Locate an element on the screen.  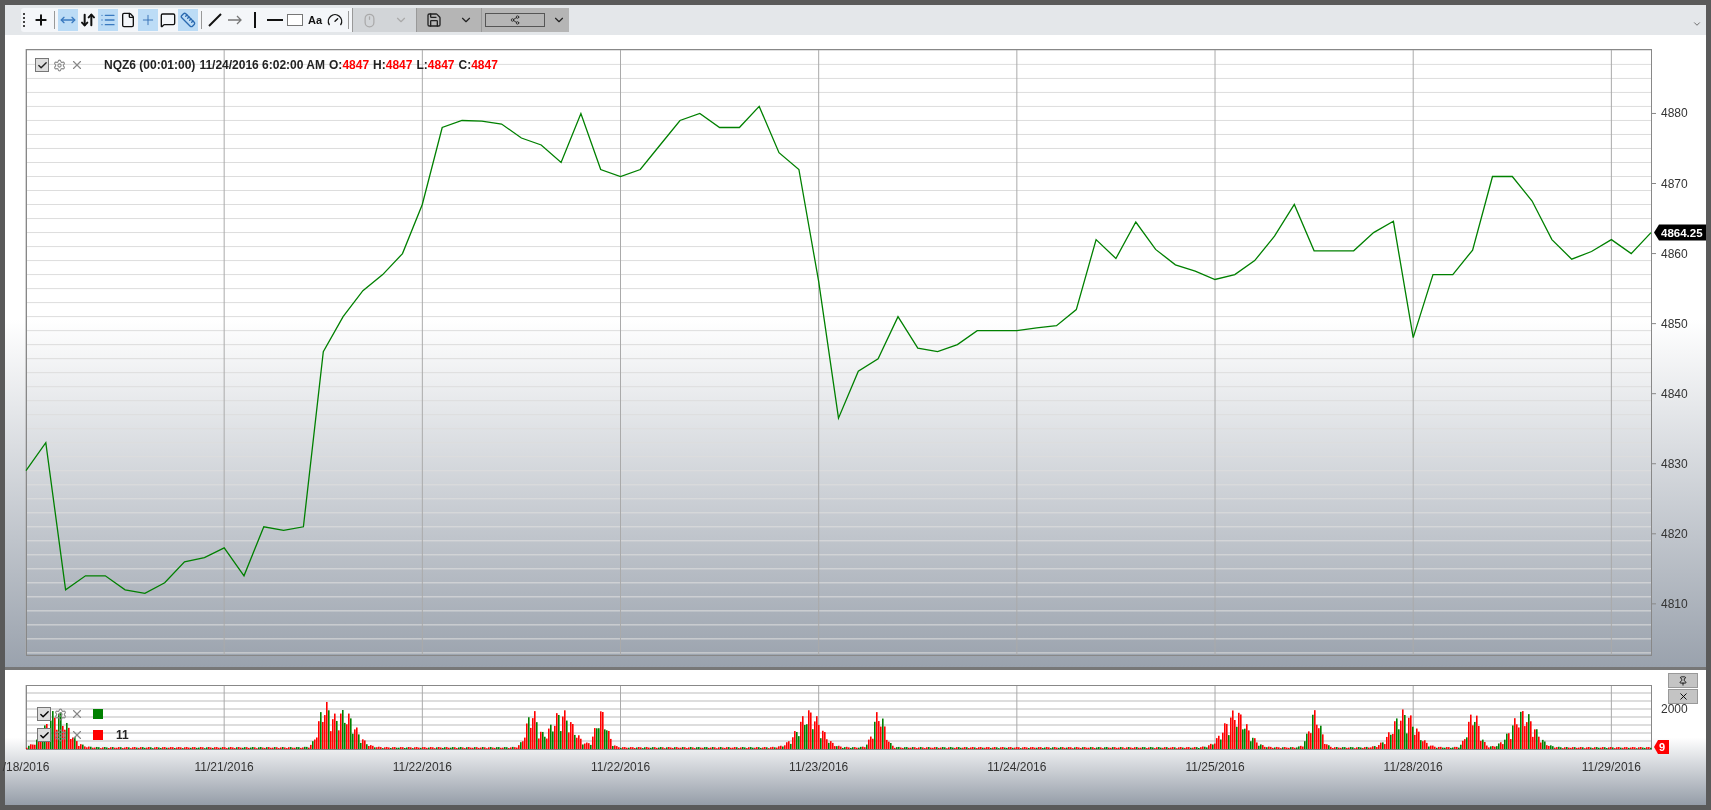
arrow-icon is located at coordinates (235, 20).